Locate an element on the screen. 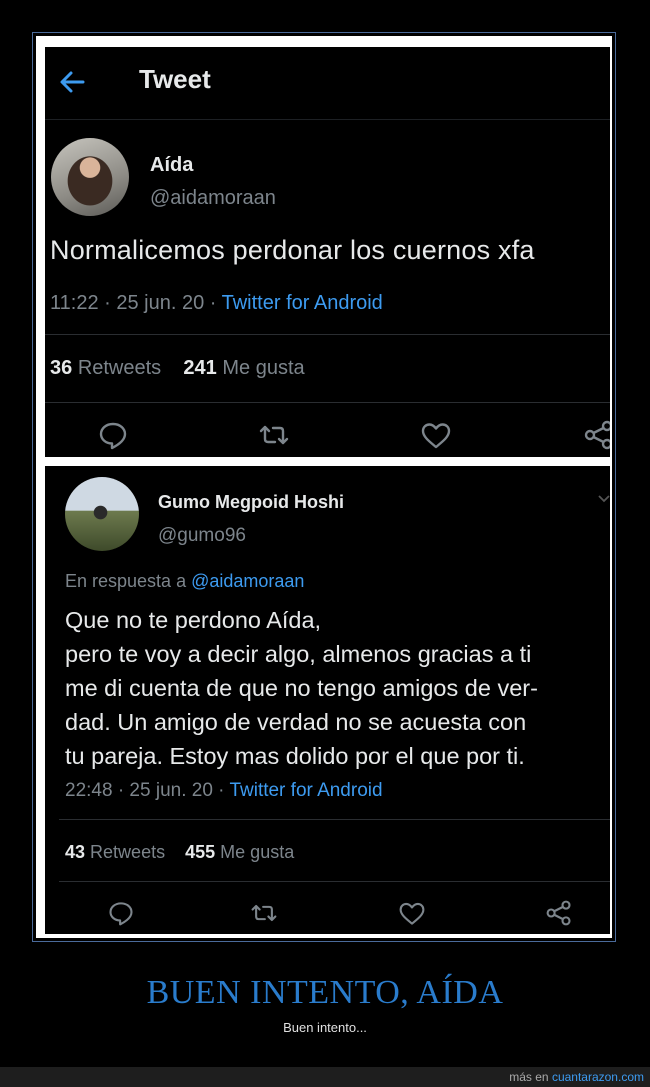 The image size is (650, 1087). header-divider is located at coordinates (327, 119).